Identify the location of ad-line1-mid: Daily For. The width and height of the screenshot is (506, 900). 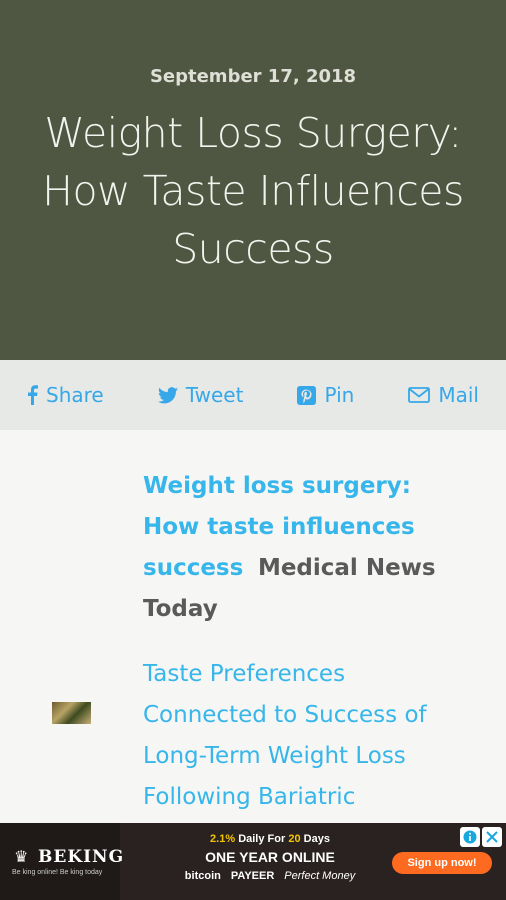
(262, 839).